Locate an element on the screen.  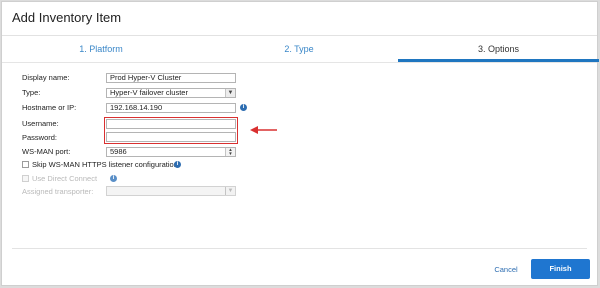
username-label: Username: is located at coordinates (40, 123).